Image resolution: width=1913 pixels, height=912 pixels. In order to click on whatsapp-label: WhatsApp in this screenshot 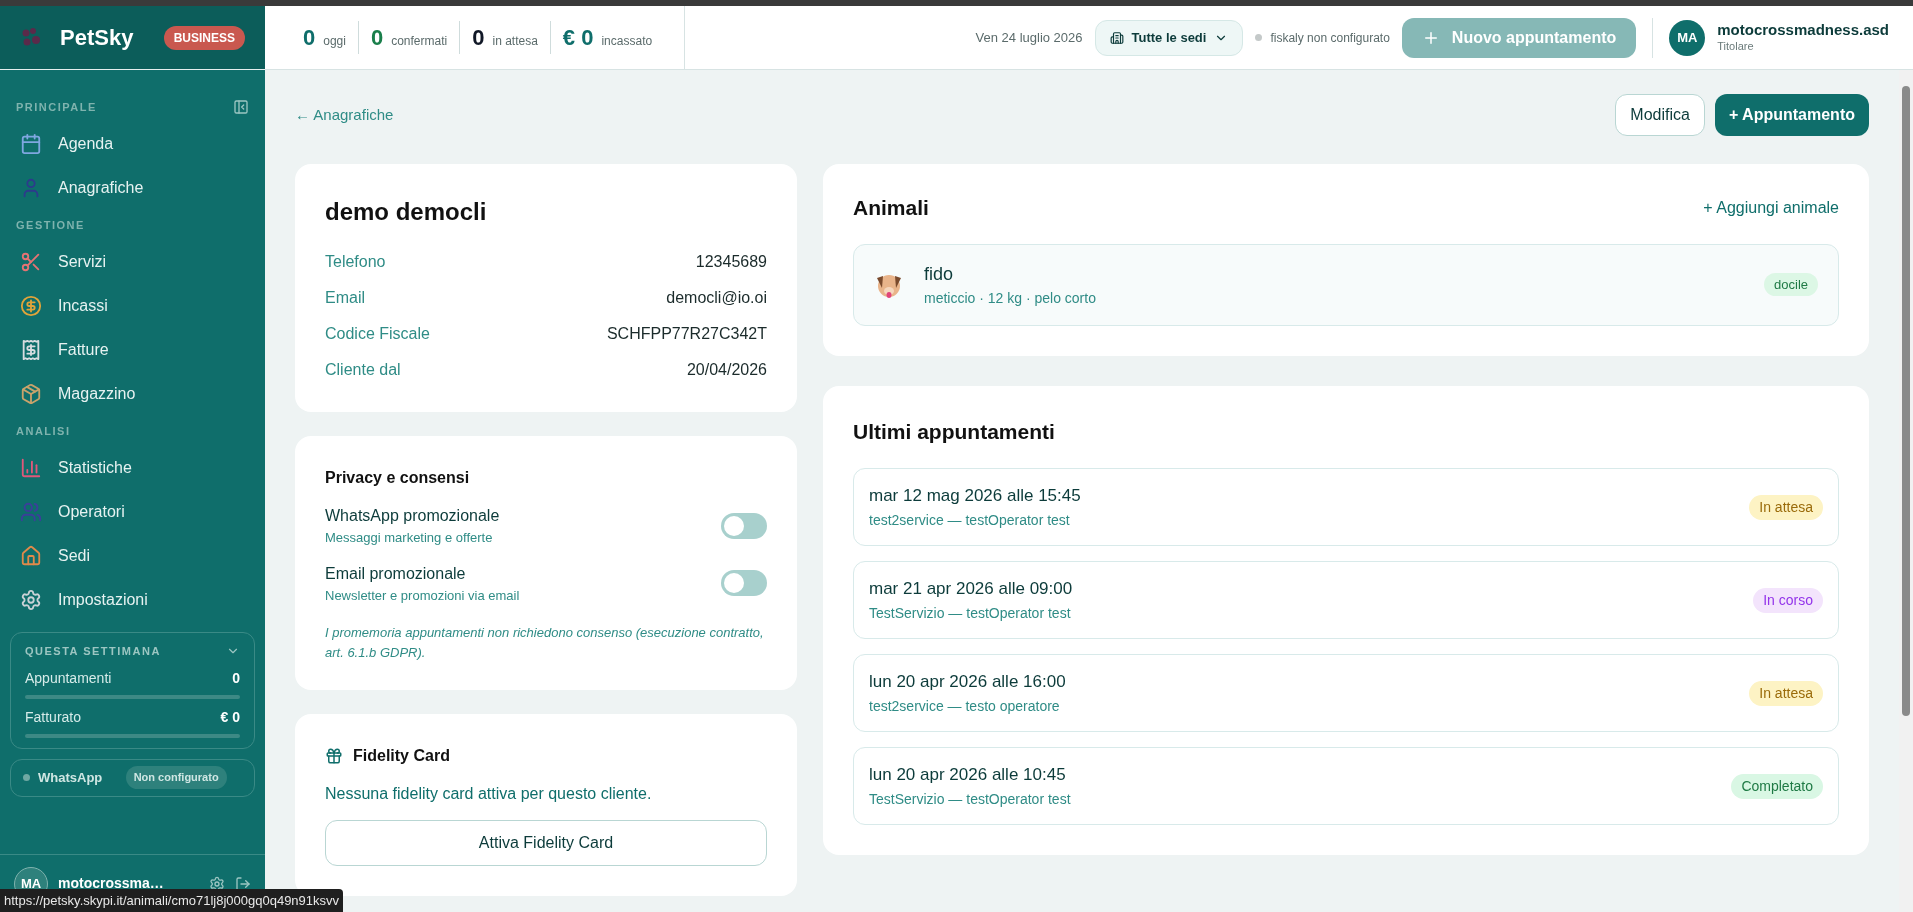, I will do `click(70, 777)`.